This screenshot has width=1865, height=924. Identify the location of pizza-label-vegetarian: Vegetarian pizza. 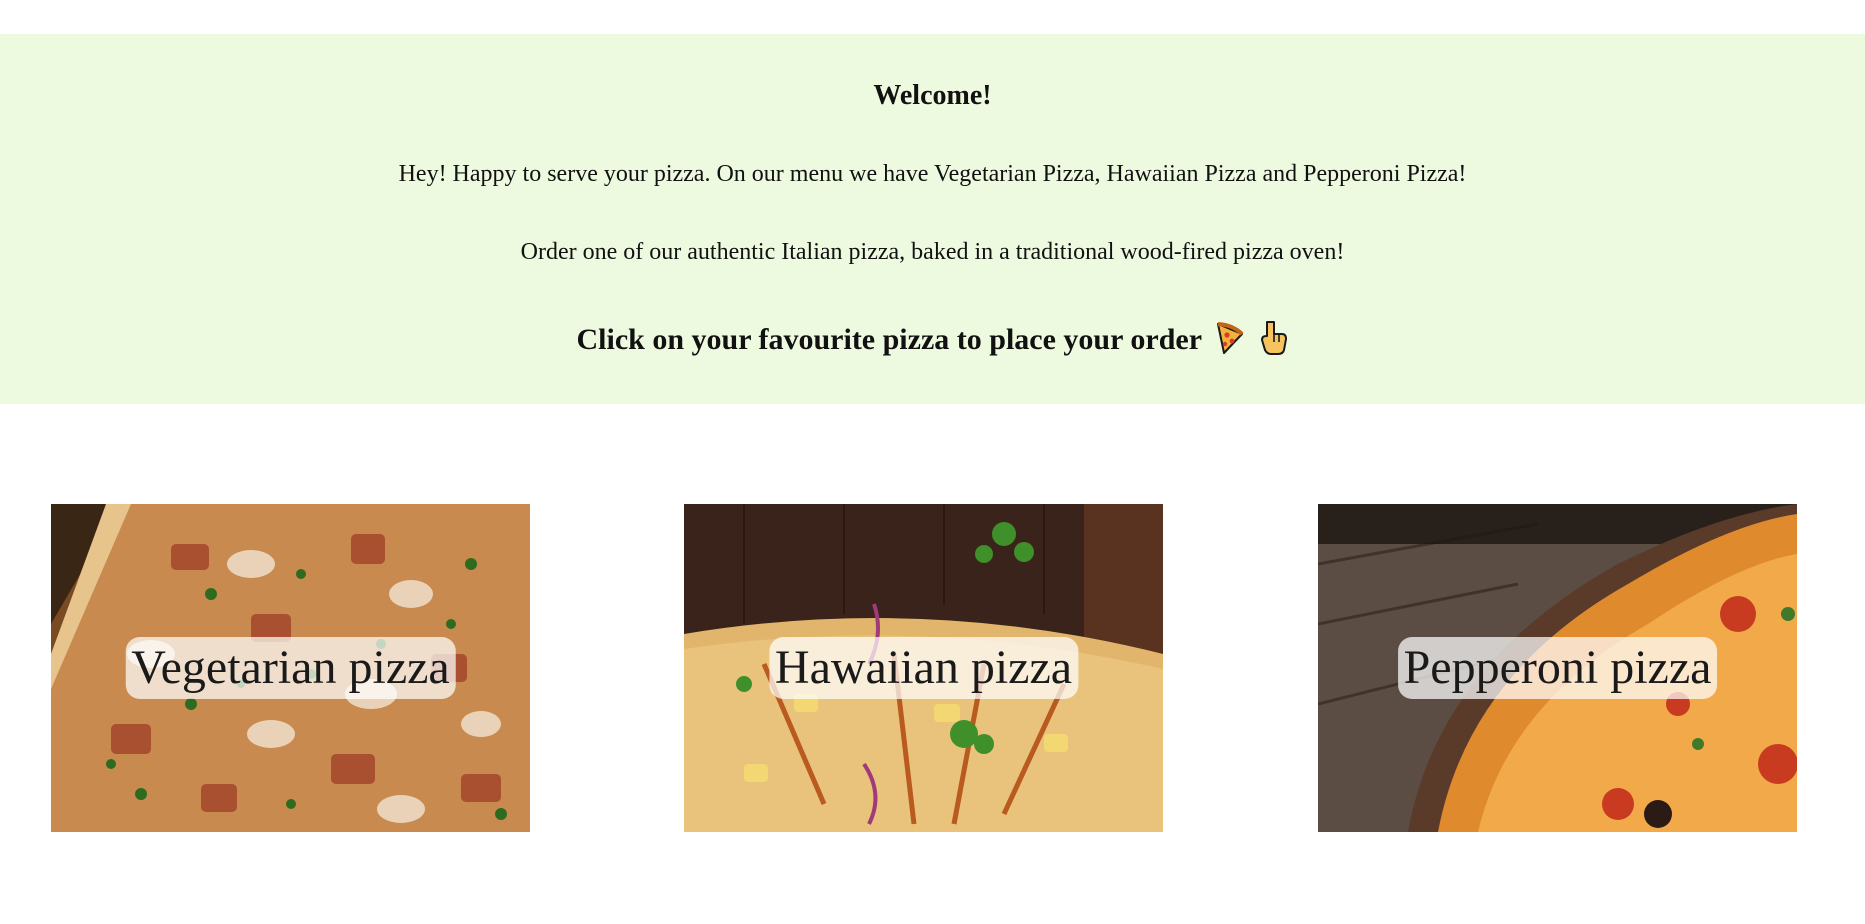
(290, 668).